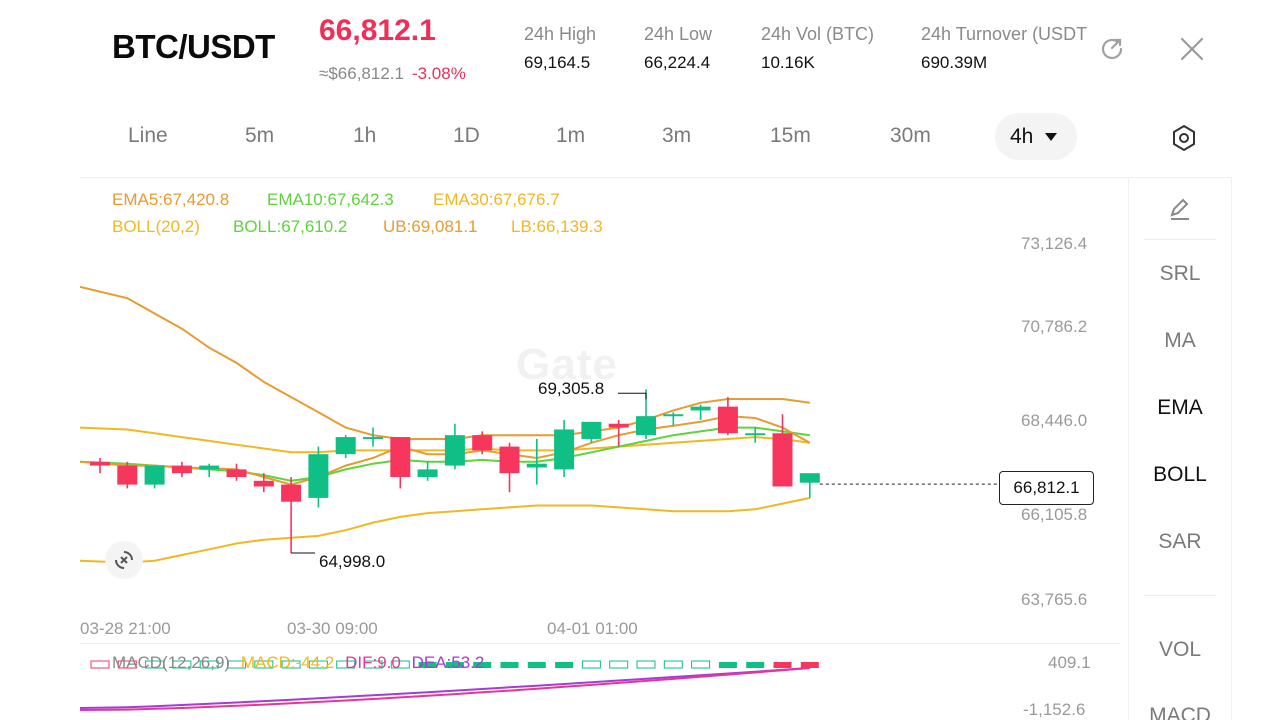 The height and width of the screenshot is (720, 1280). I want to click on low-annotation: 64,998.0, so click(352, 561).